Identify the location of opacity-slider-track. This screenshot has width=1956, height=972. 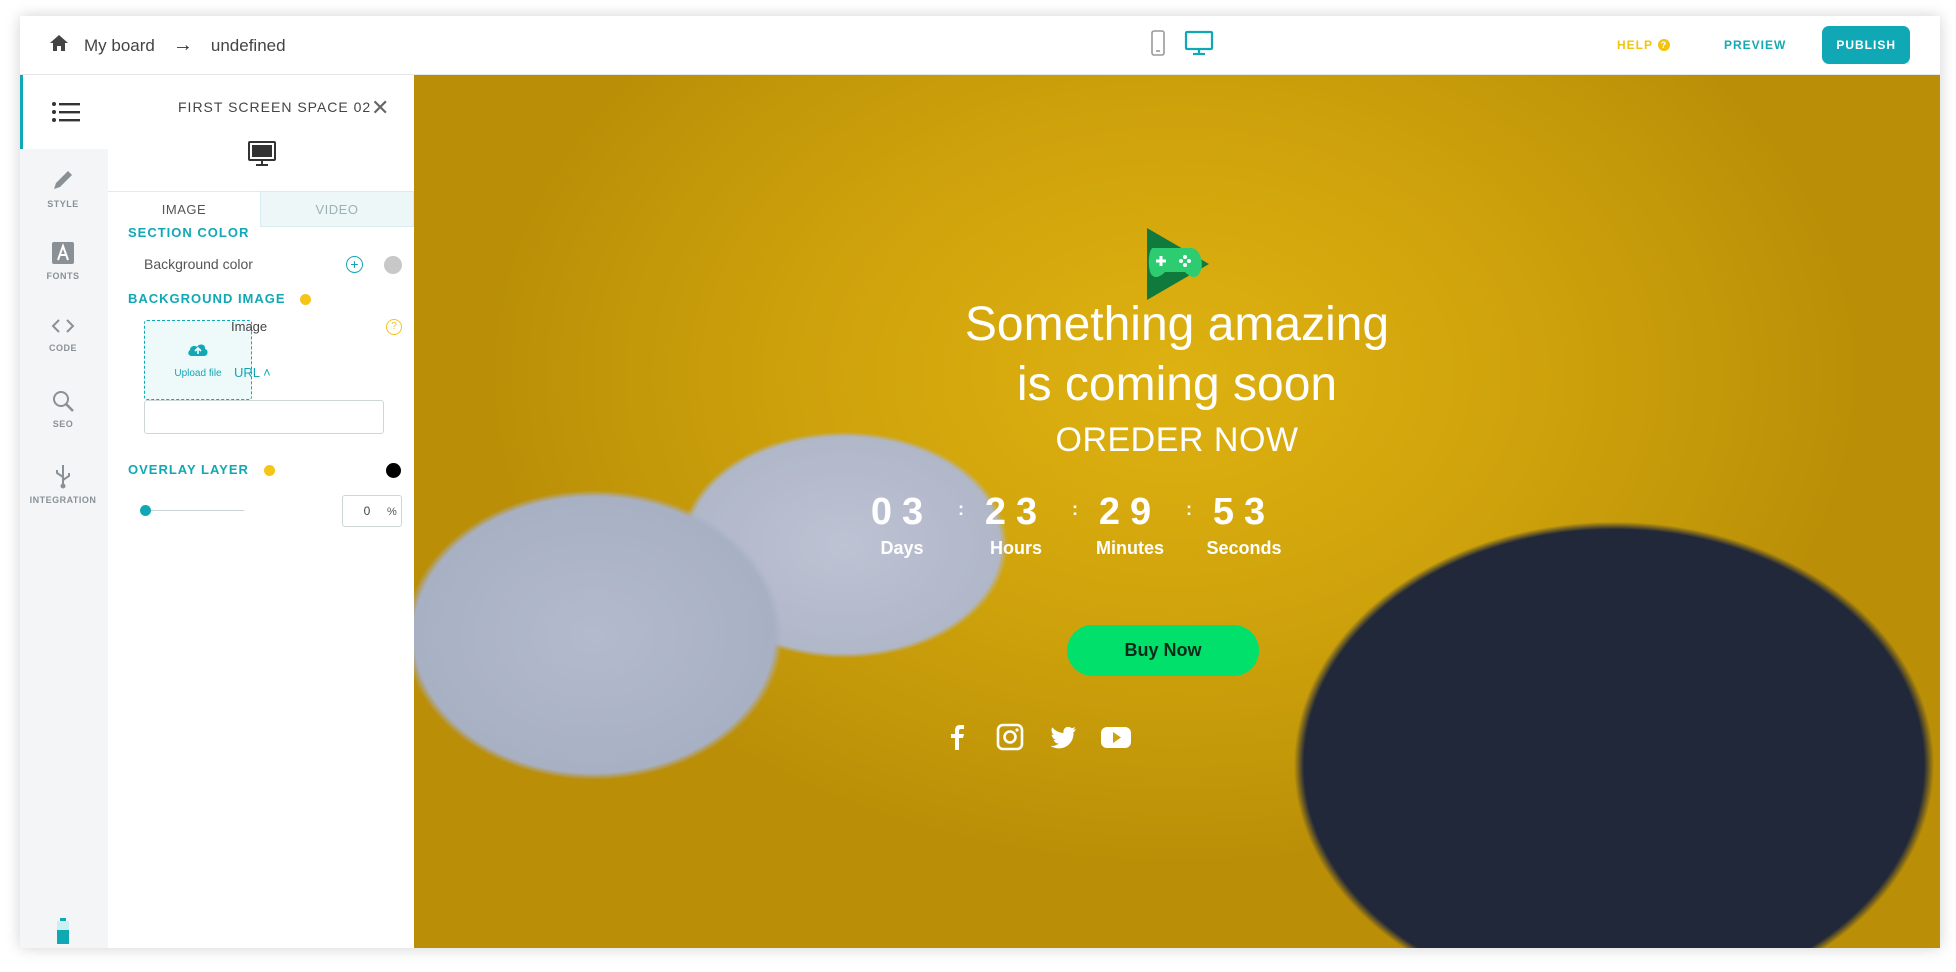
(194, 510).